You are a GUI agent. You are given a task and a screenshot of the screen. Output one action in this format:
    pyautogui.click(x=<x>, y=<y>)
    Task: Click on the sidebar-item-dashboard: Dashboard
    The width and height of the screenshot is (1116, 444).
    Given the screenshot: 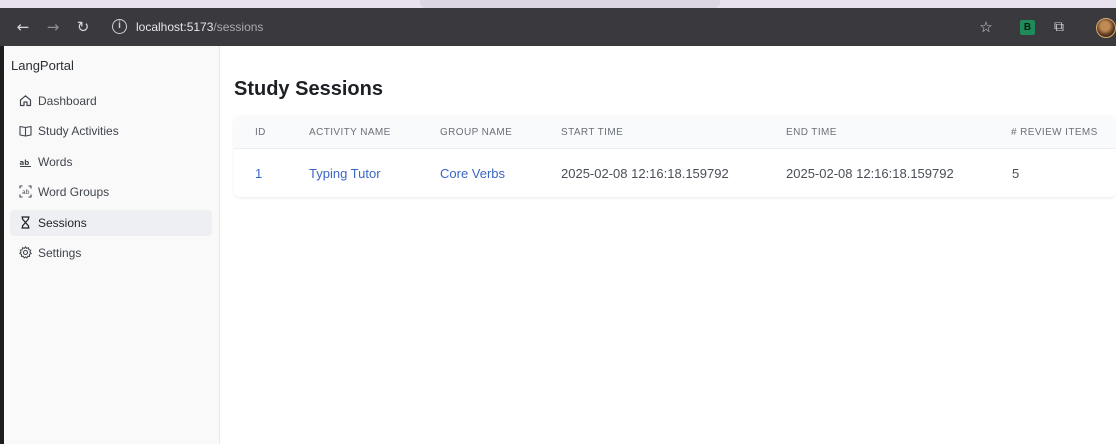 What is the action you would take?
    pyautogui.click(x=111, y=101)
    